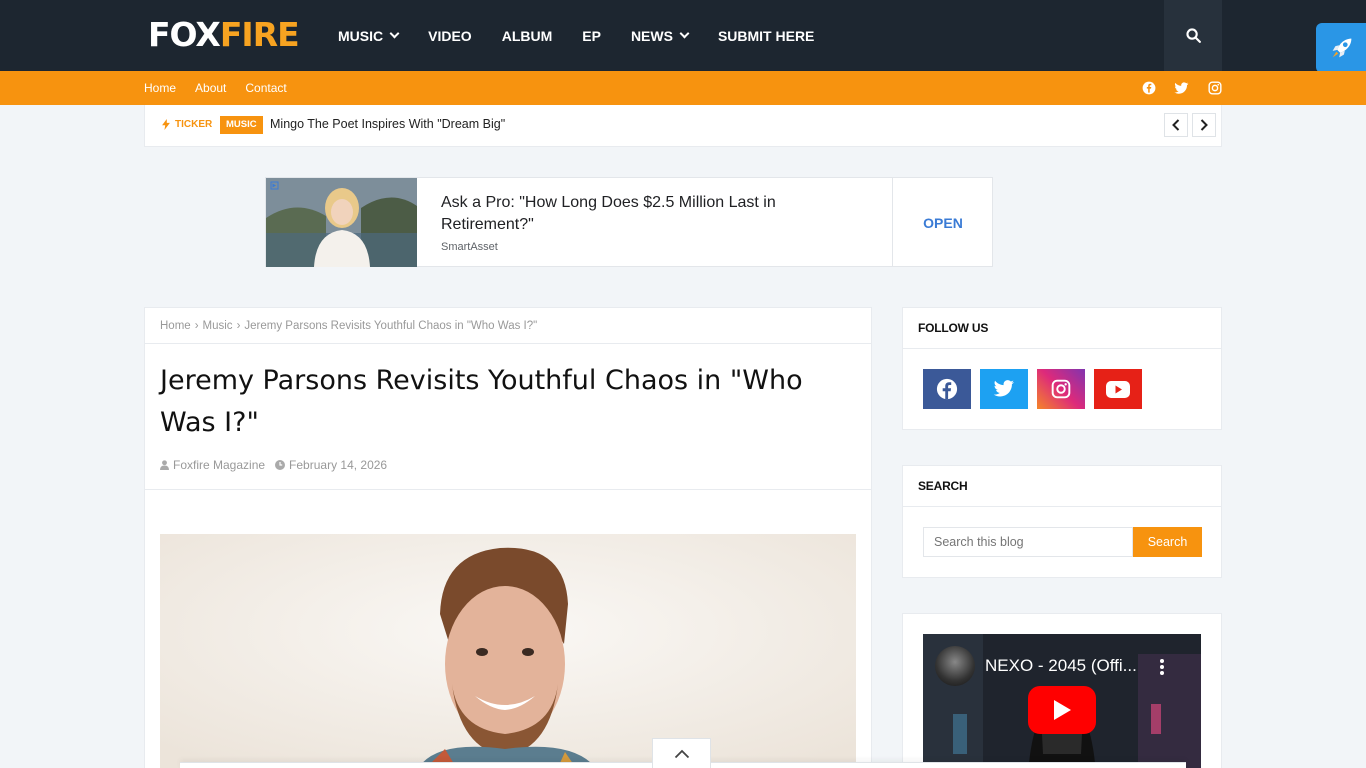  I want to click on nav-label: EP, so click(591, 35).